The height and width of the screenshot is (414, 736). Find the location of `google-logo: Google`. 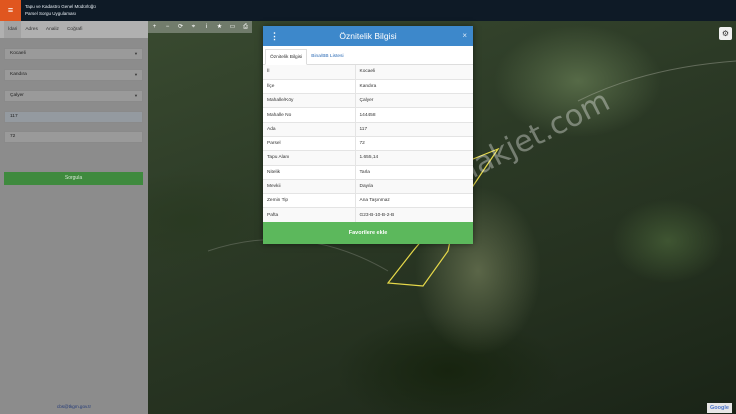

google-logo: Google is located at coordinates (719, 408).